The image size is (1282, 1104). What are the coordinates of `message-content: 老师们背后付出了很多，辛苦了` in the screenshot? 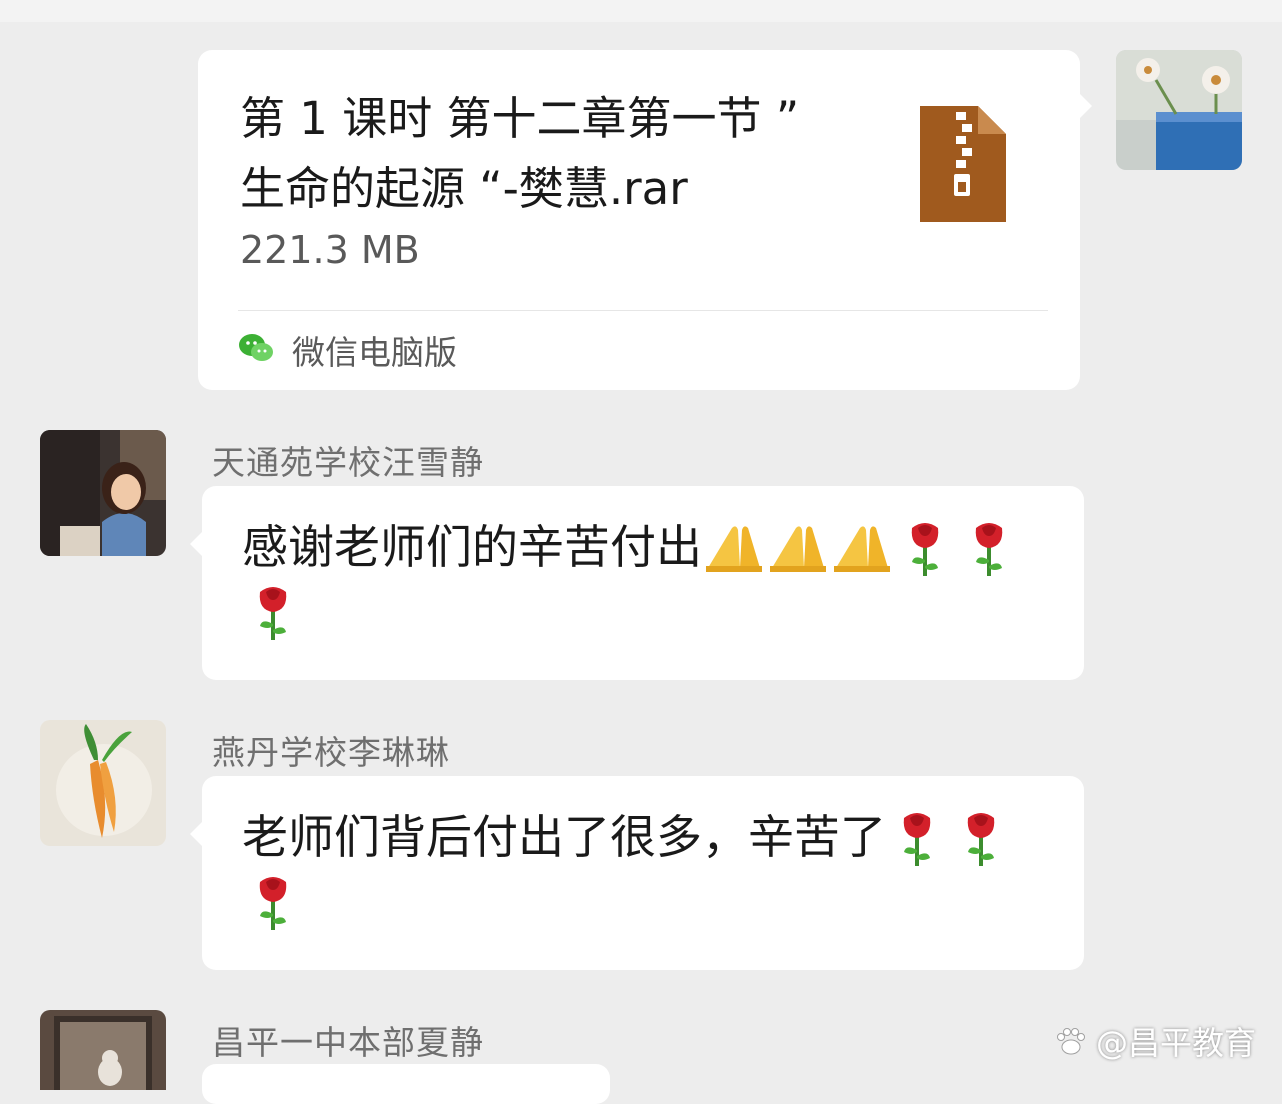 It's located at (648, 868).